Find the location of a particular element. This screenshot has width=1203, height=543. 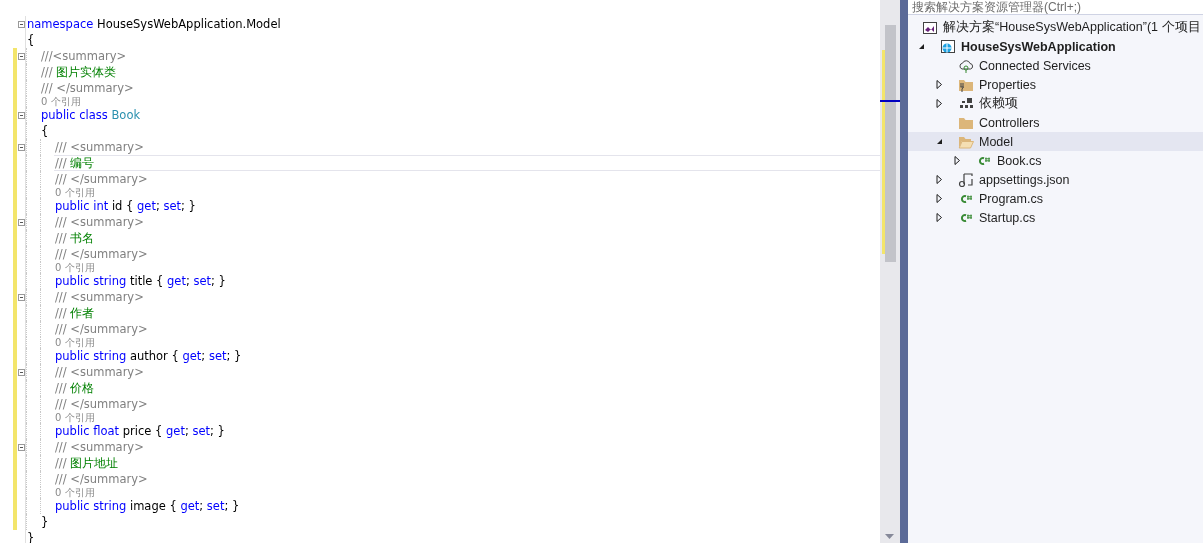

tree-item: Model is located at coordinates (1055, 141).